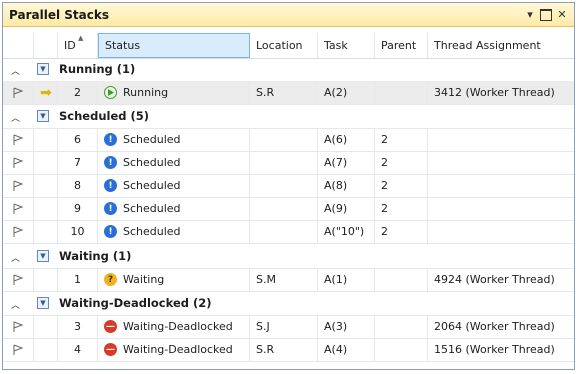 The width and height of the screenshot is (579, 374). I want to click on window-controls: ▾ ✕, so click(546, 14).